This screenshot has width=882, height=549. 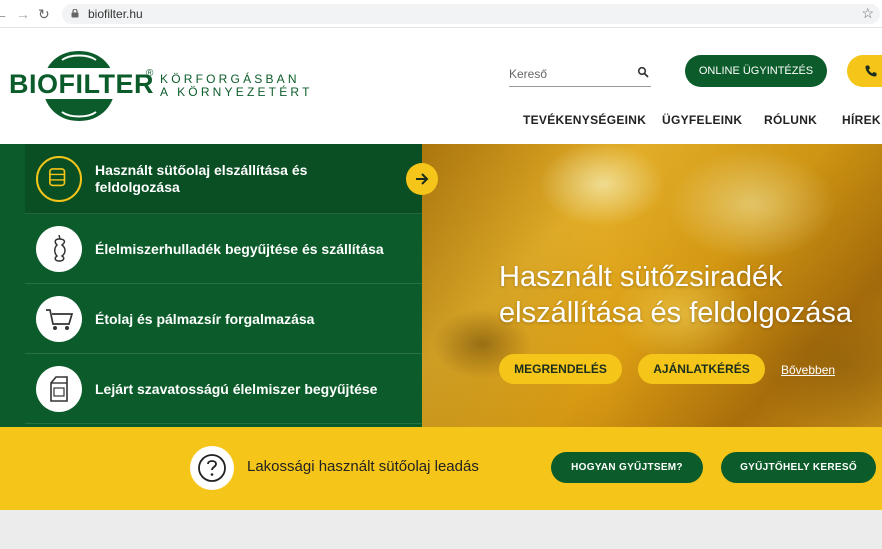 What do you see at coordinates (867, 13) in the screenshot?
I see `bookmark-star-icon: ☆` at bounding box center [867, 13].